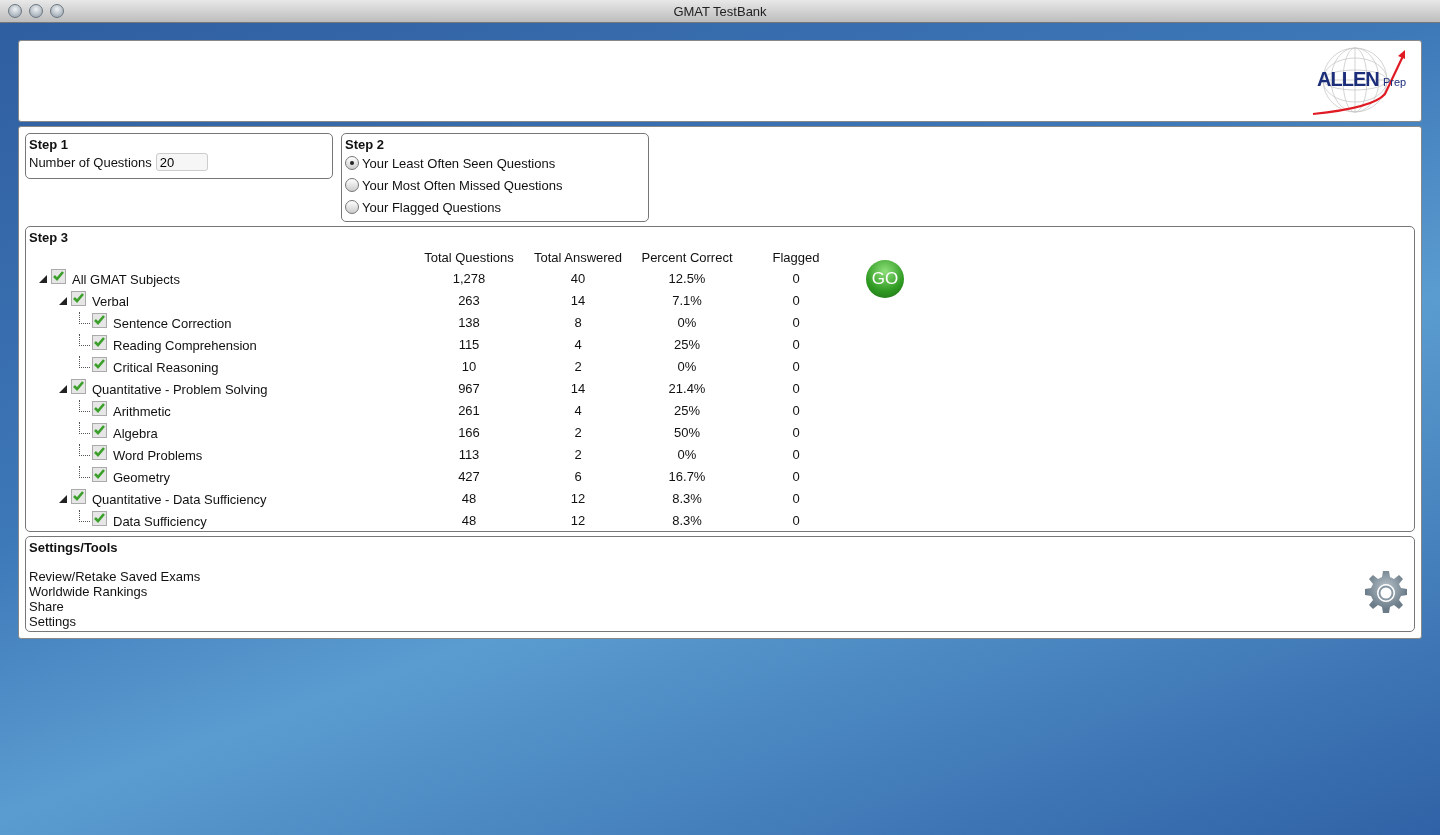 The height and width of the screenshot is (835, 1440). Describe the element at coordinates (469, 257) in the screenshot. I see `column-header: Total Questions` at that location.